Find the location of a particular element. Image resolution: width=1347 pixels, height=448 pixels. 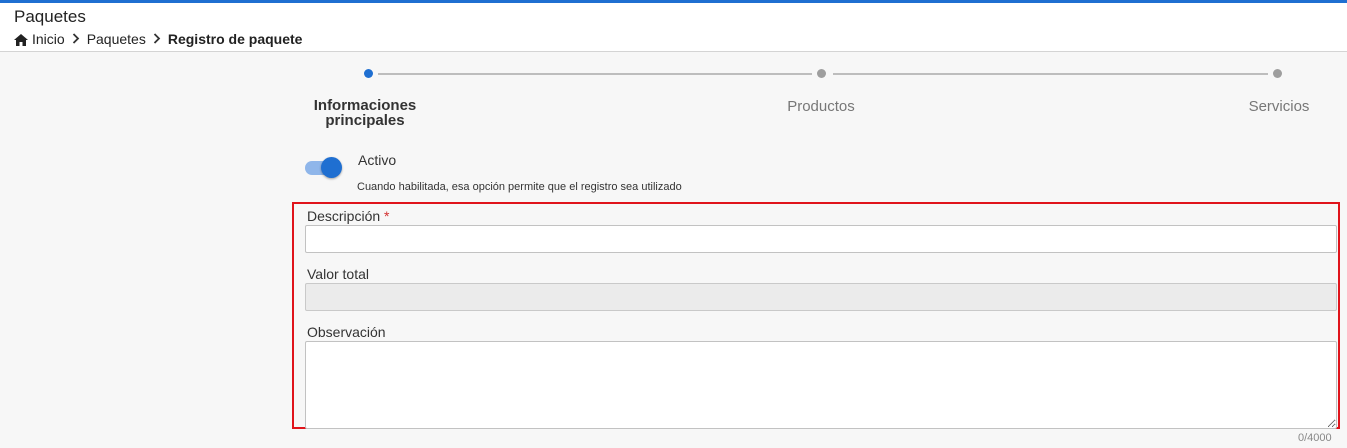

step-label-servicios: Servicios is located at coordinates (1279, 106).